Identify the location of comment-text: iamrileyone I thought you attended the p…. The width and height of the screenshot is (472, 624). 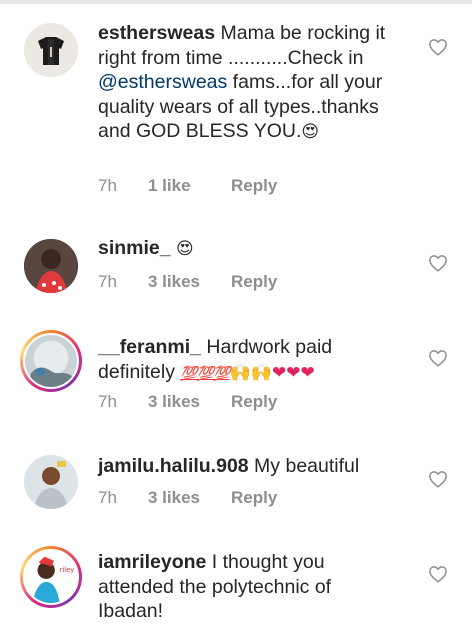
(215, 586).